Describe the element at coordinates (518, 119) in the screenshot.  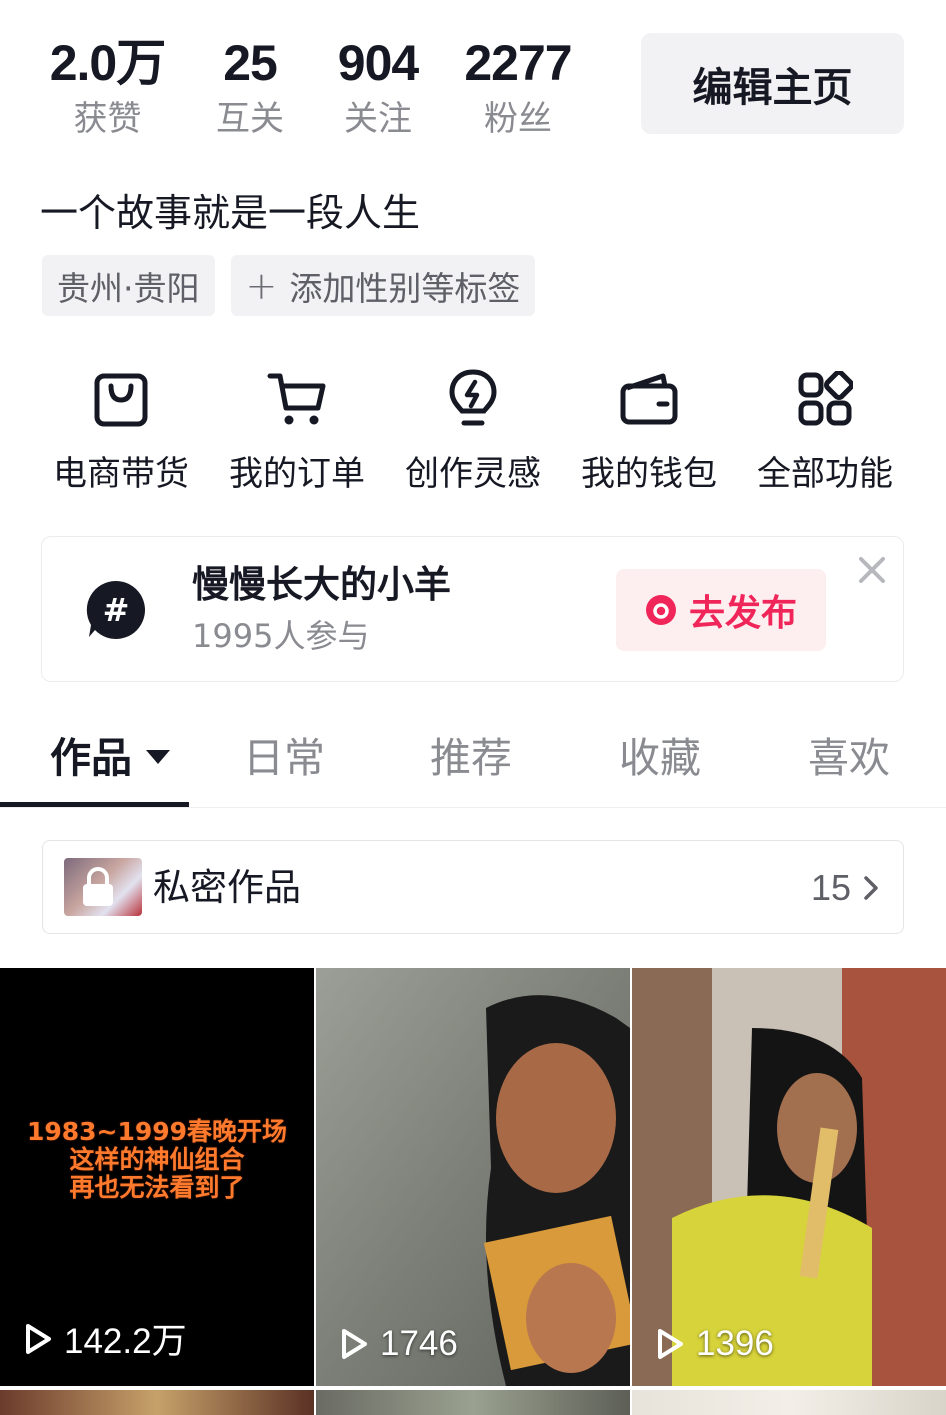
I see `fans-label: 粉丝` at that location.